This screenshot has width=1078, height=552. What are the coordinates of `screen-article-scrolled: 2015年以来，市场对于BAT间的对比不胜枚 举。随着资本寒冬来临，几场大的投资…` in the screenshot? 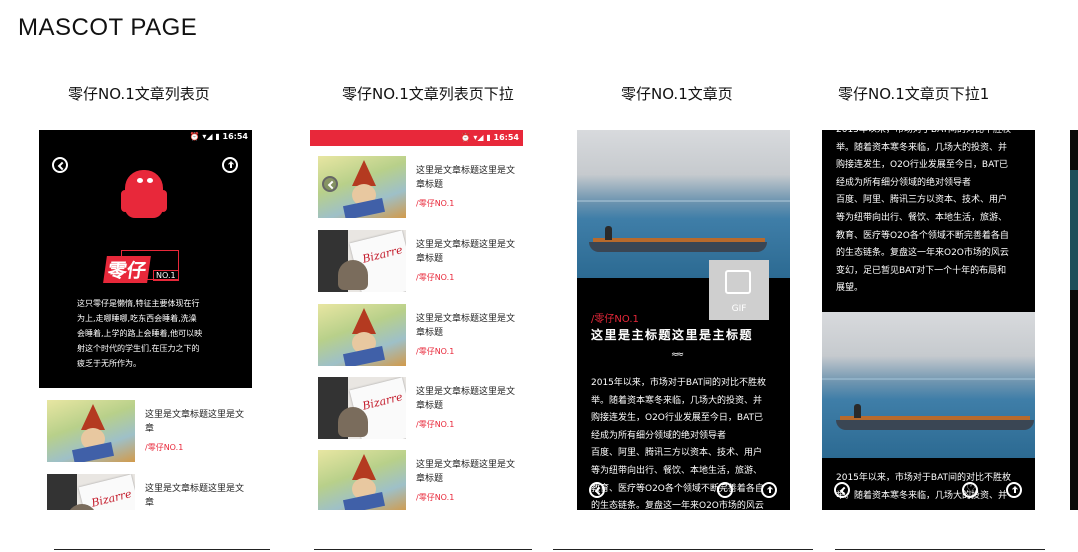 It's located at (928, 320).